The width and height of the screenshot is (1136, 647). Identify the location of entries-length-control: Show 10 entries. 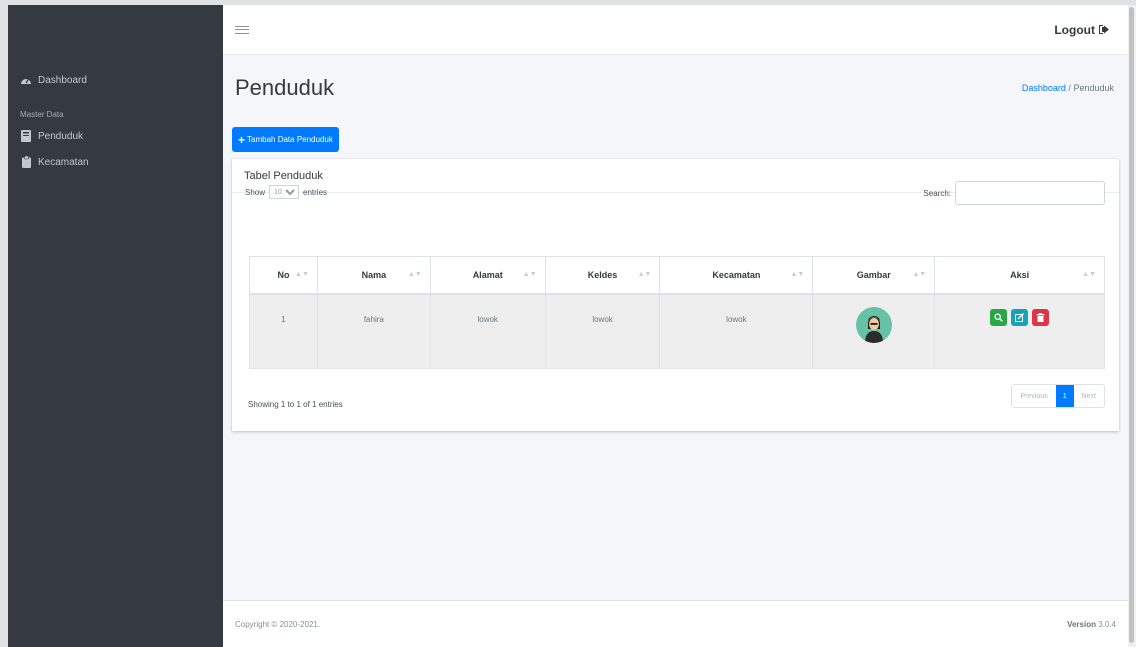
(286, 192).